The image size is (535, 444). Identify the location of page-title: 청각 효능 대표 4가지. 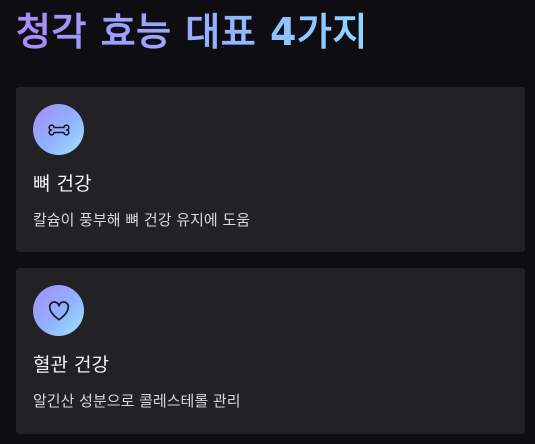
(192, 32).